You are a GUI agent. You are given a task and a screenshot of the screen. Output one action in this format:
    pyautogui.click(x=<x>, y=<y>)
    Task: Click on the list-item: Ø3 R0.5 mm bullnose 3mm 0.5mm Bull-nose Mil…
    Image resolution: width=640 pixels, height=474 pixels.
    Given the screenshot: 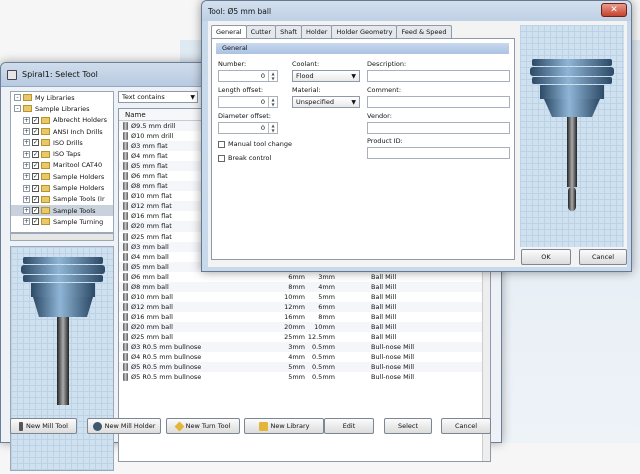 What is the action you would take?
    pyautogui.click(x=304, y=347)
    